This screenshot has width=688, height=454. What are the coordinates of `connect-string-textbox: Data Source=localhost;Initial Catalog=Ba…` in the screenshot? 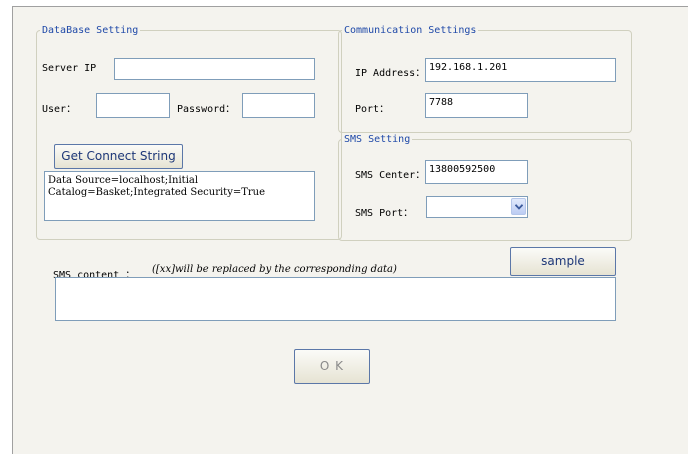 It's located at (179, 196).